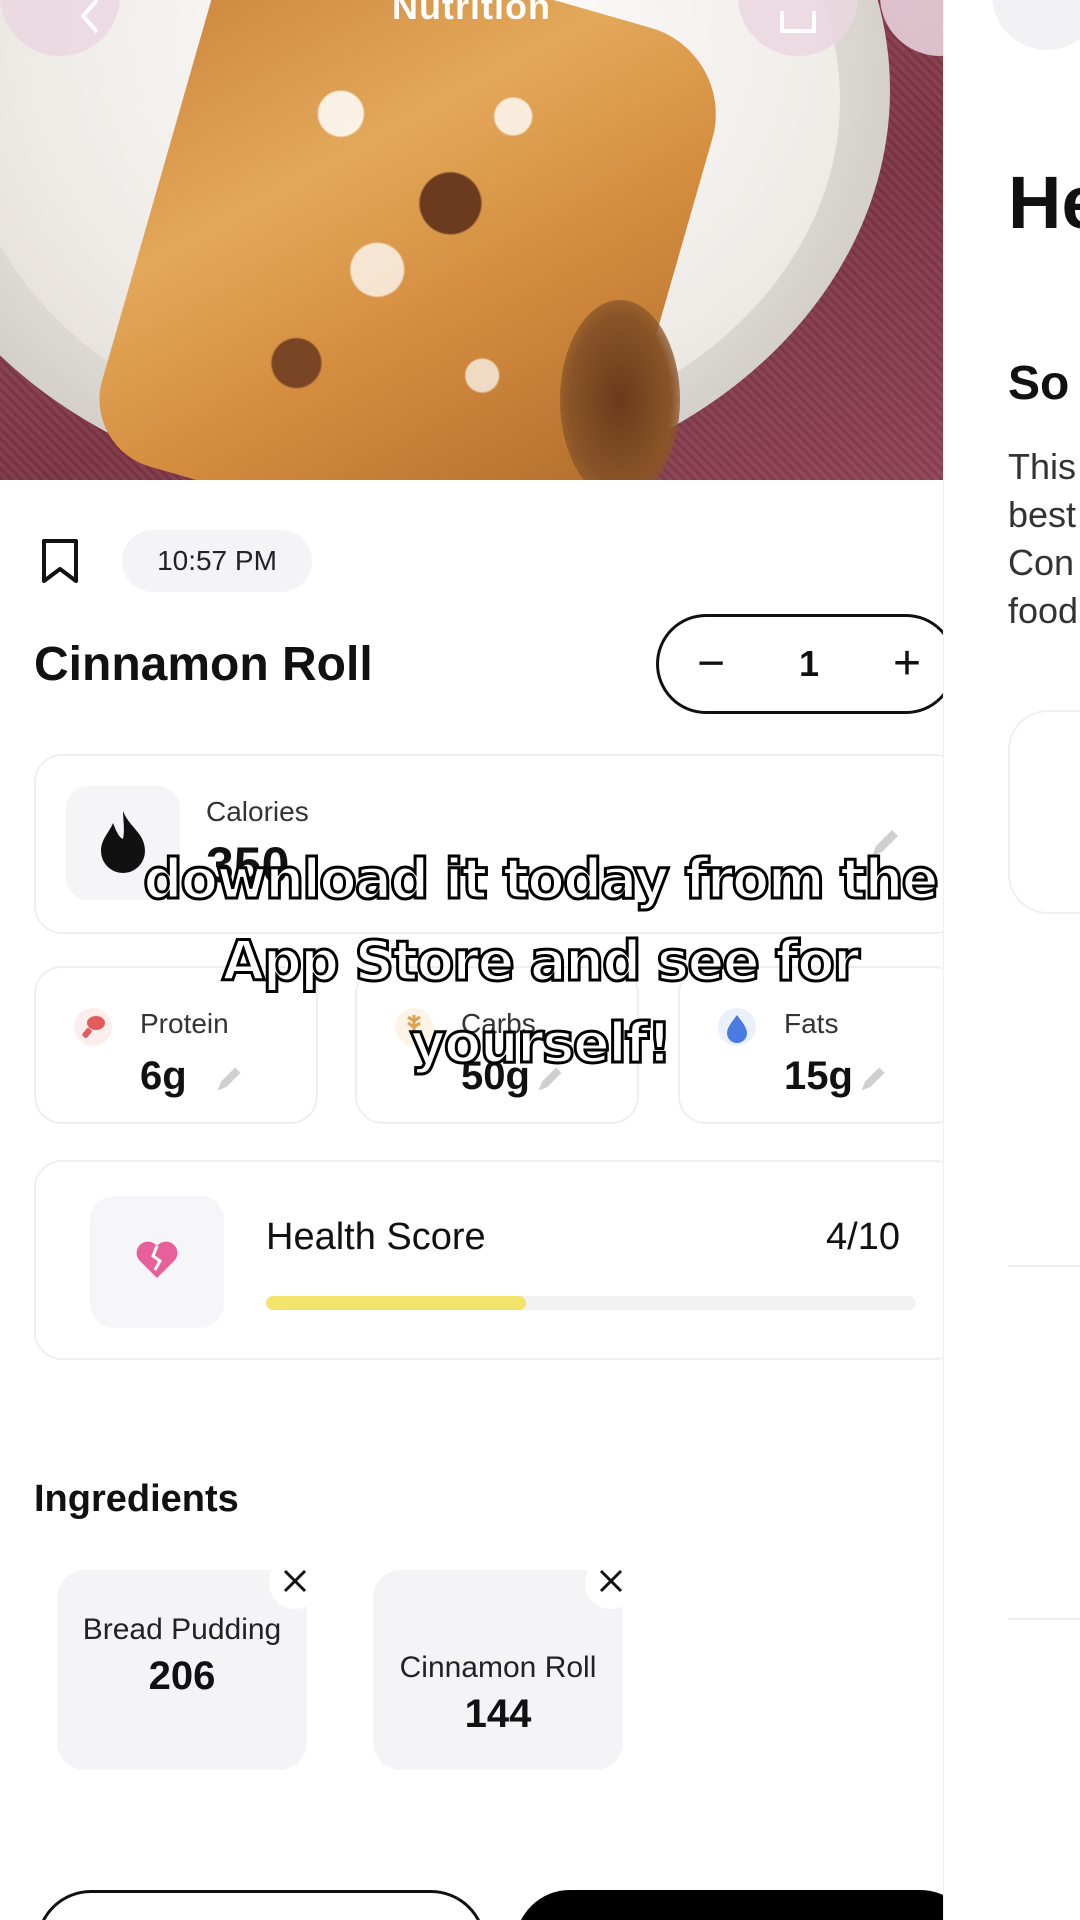  I want to click on decrement-button: −, so click(711, 664).